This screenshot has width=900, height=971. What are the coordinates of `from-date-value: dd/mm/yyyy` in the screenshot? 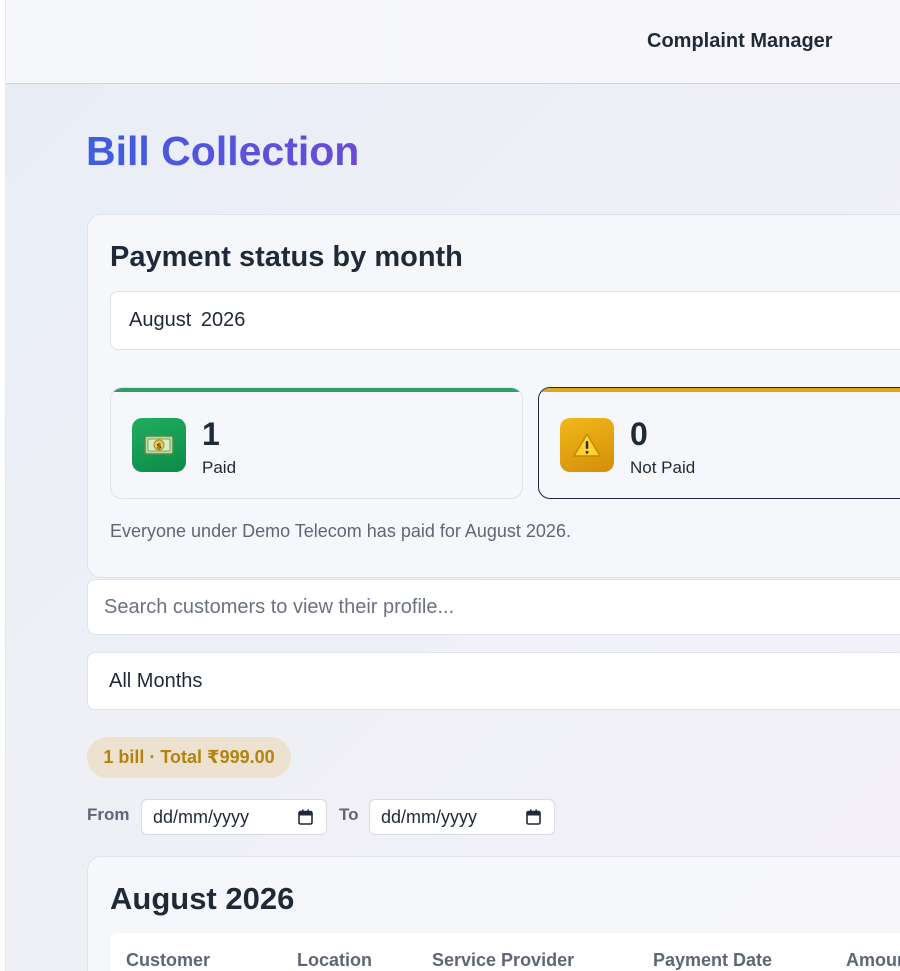 It's located at (201, 817).